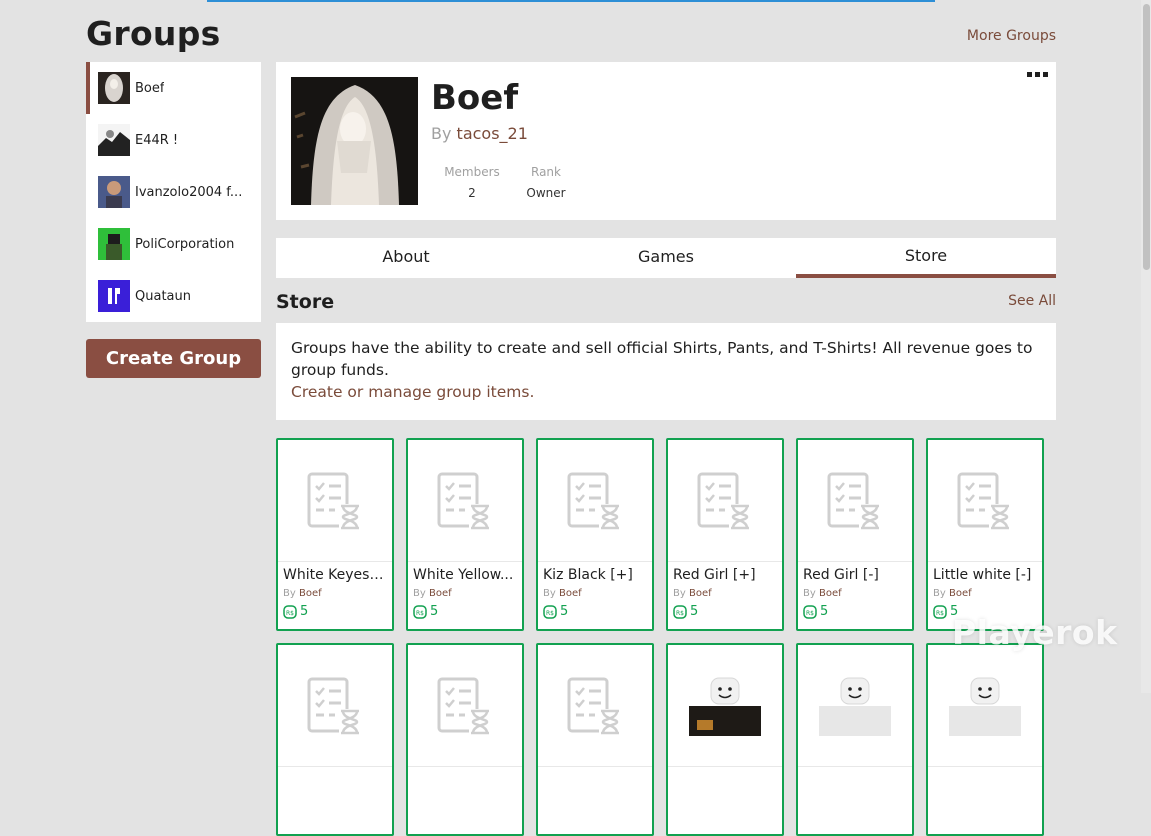 This screenshot has height=836, width=1151. Describe the element at coordinates (546, 193) in the screenshot. I see `rank-value: Owner` at that location.